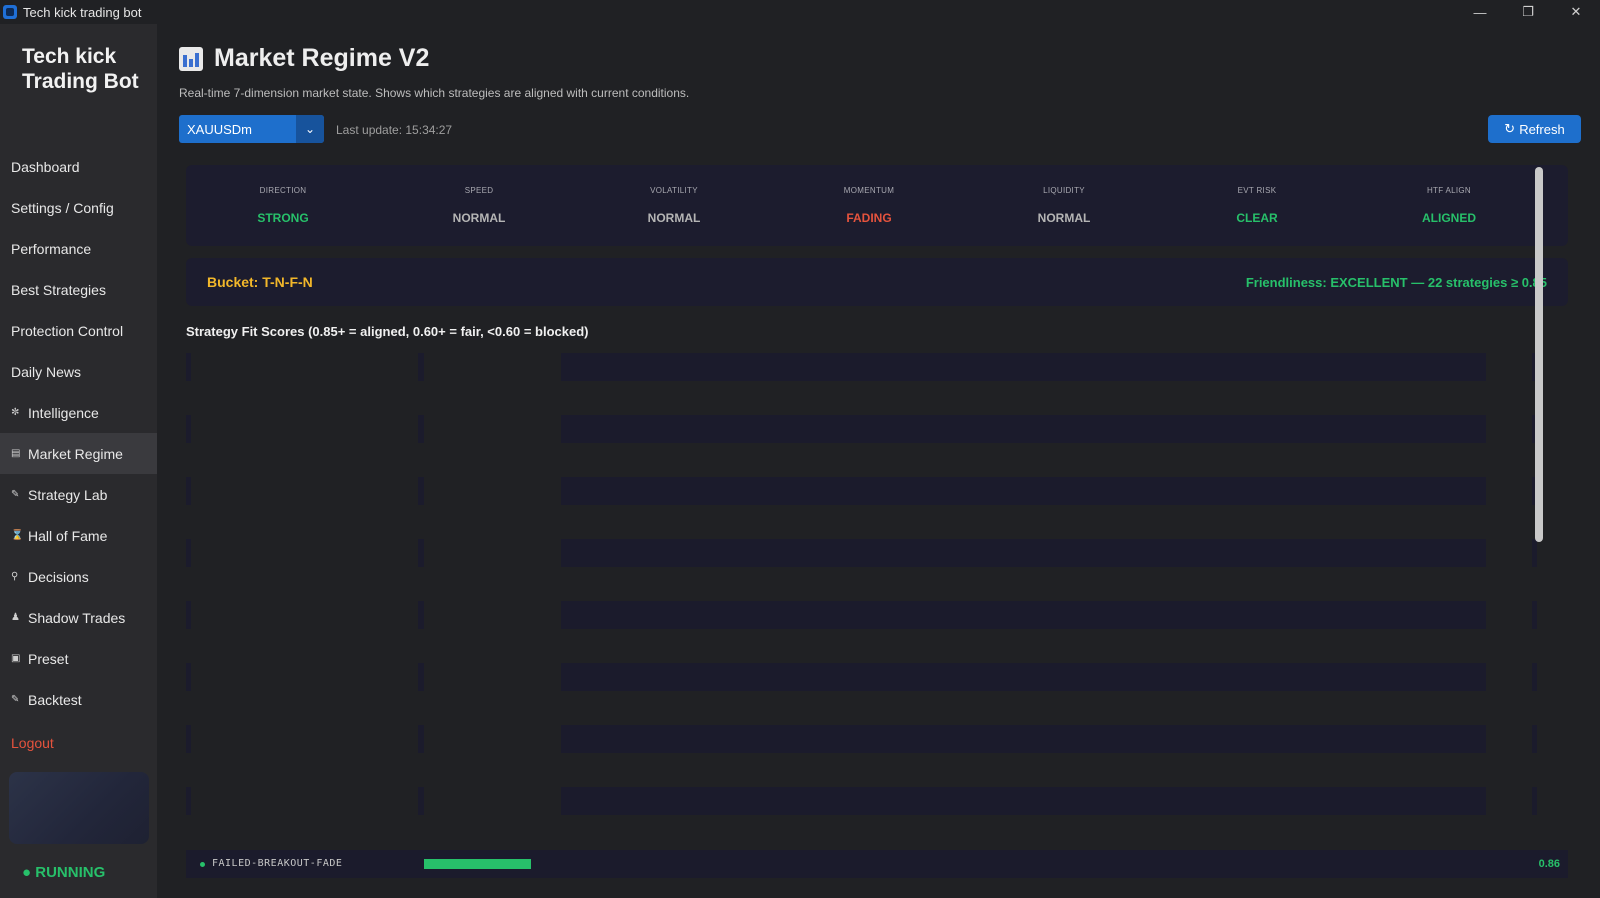  What do you see at coordinates (1449, 218) in the screenshot?
I see `dimension-value: ALIGNED` at bounding box center [1449, 218].